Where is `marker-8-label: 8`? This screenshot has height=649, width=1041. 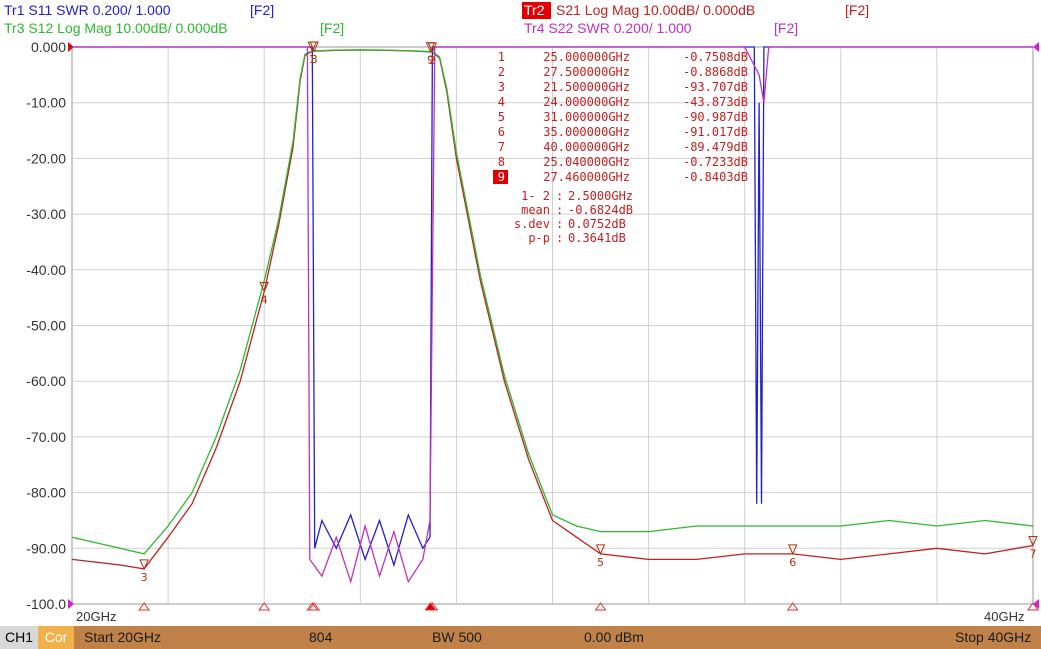 marker-8-label: 8 is located at coordinates (314, 59).